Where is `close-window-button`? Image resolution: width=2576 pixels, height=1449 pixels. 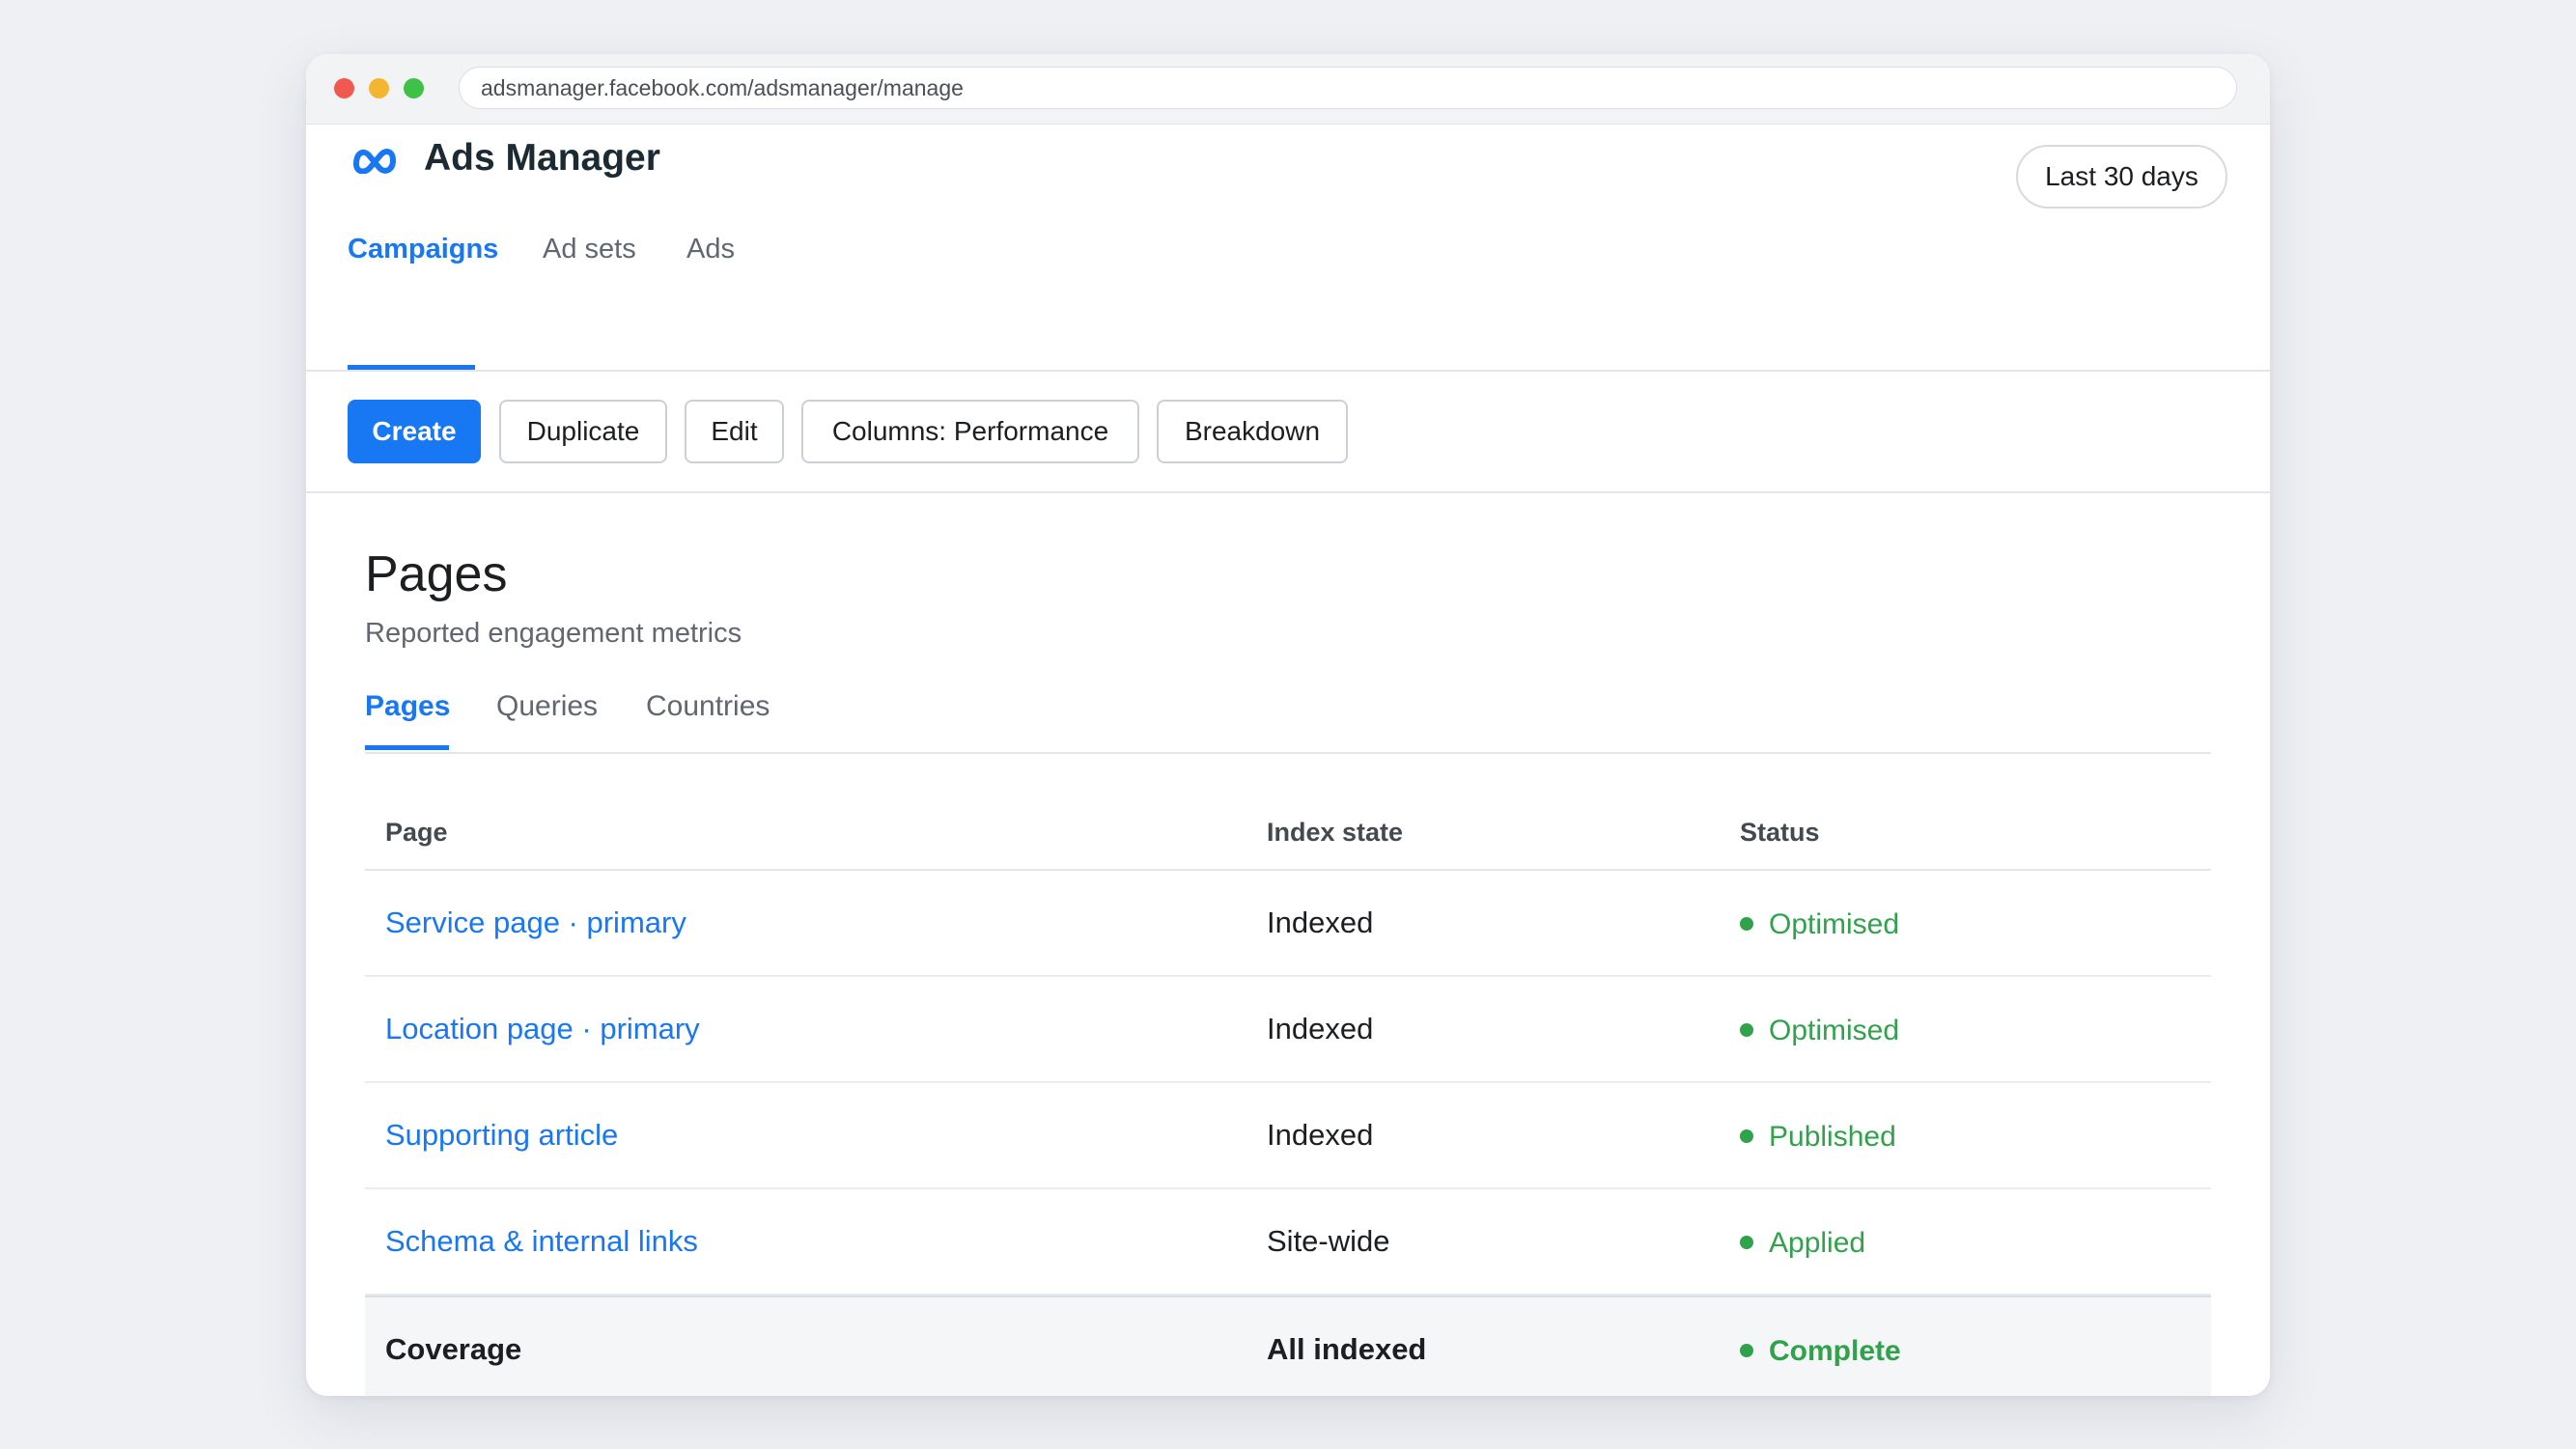 close-window-button is located at coordinates (344, 88).